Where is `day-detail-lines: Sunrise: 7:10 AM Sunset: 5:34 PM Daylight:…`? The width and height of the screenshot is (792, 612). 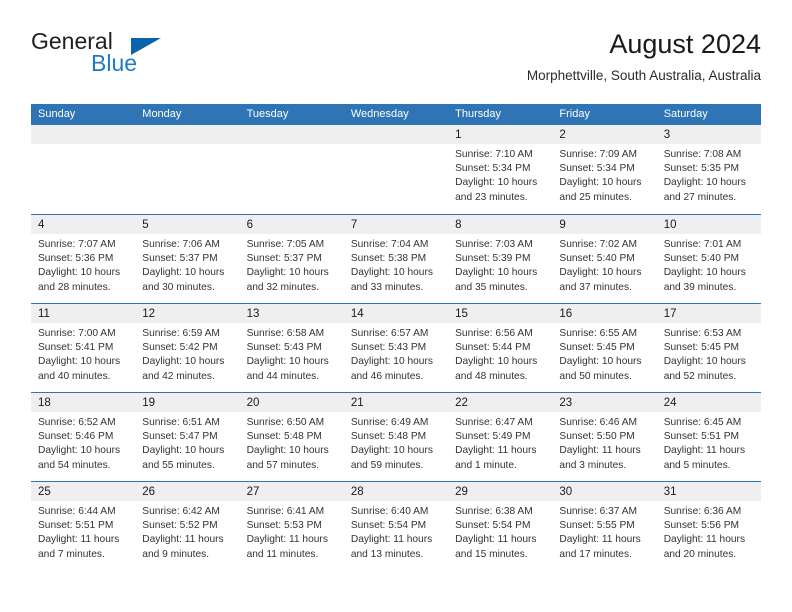 day-detail-lines: Sunrise: 7:10 AM Sunset: 5:34 PM Daylight:… is located at coordinates (500, 174).